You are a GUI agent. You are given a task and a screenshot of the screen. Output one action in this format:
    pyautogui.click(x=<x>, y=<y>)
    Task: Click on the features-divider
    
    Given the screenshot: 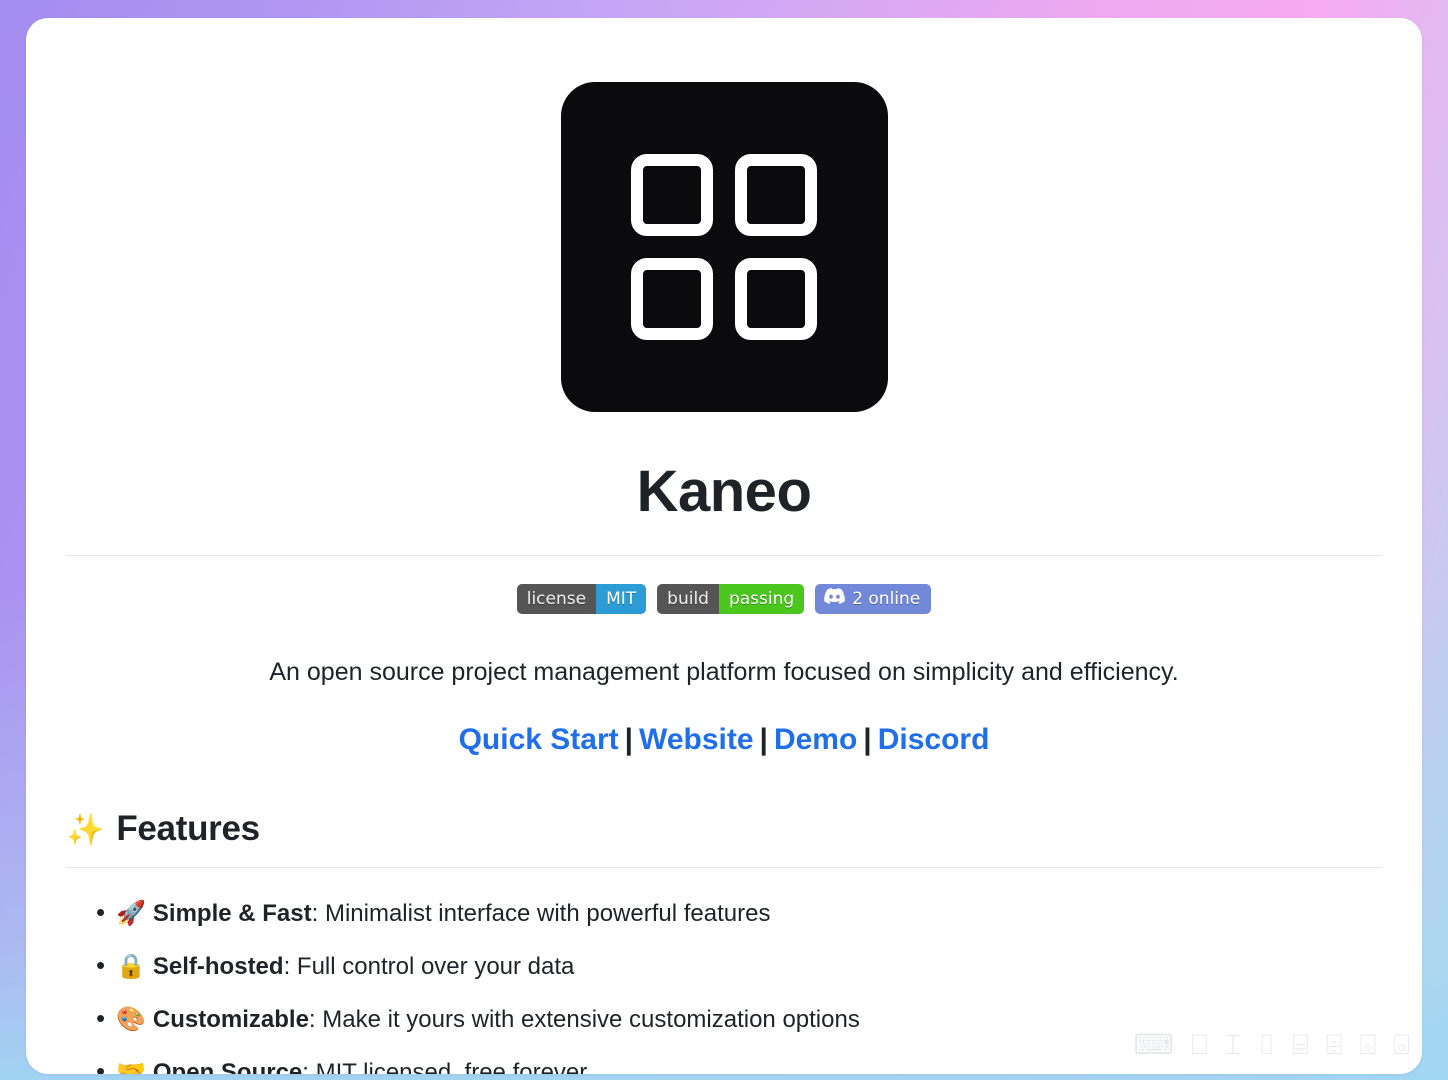 What is the action you would take?
    pyautogui.click(x=724, y=867)
    